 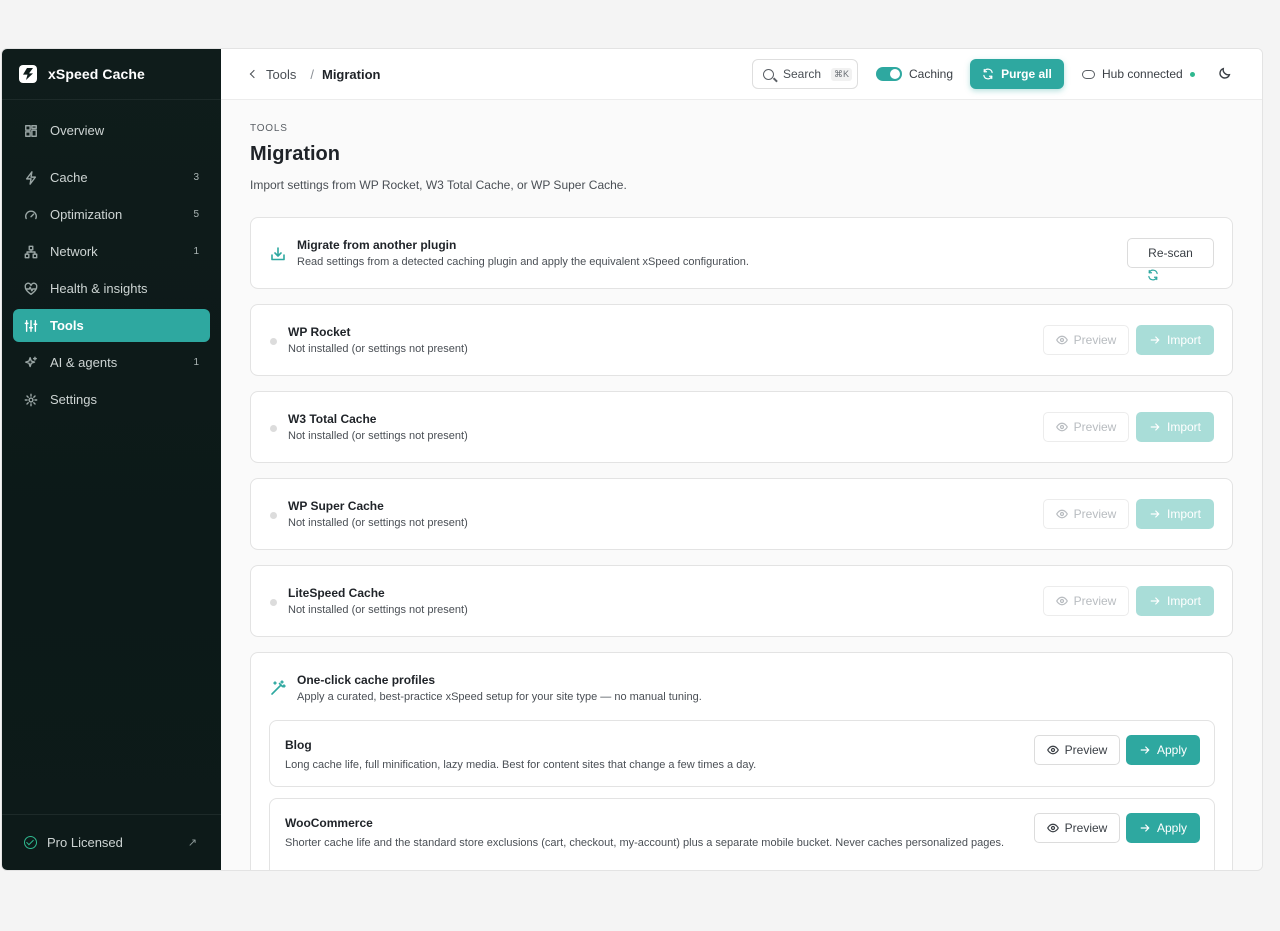 What do you see at coordinates (69, 177) in the screenshot?
I see `sidebar-item-label: Cache` at bounding box center [69, 177].